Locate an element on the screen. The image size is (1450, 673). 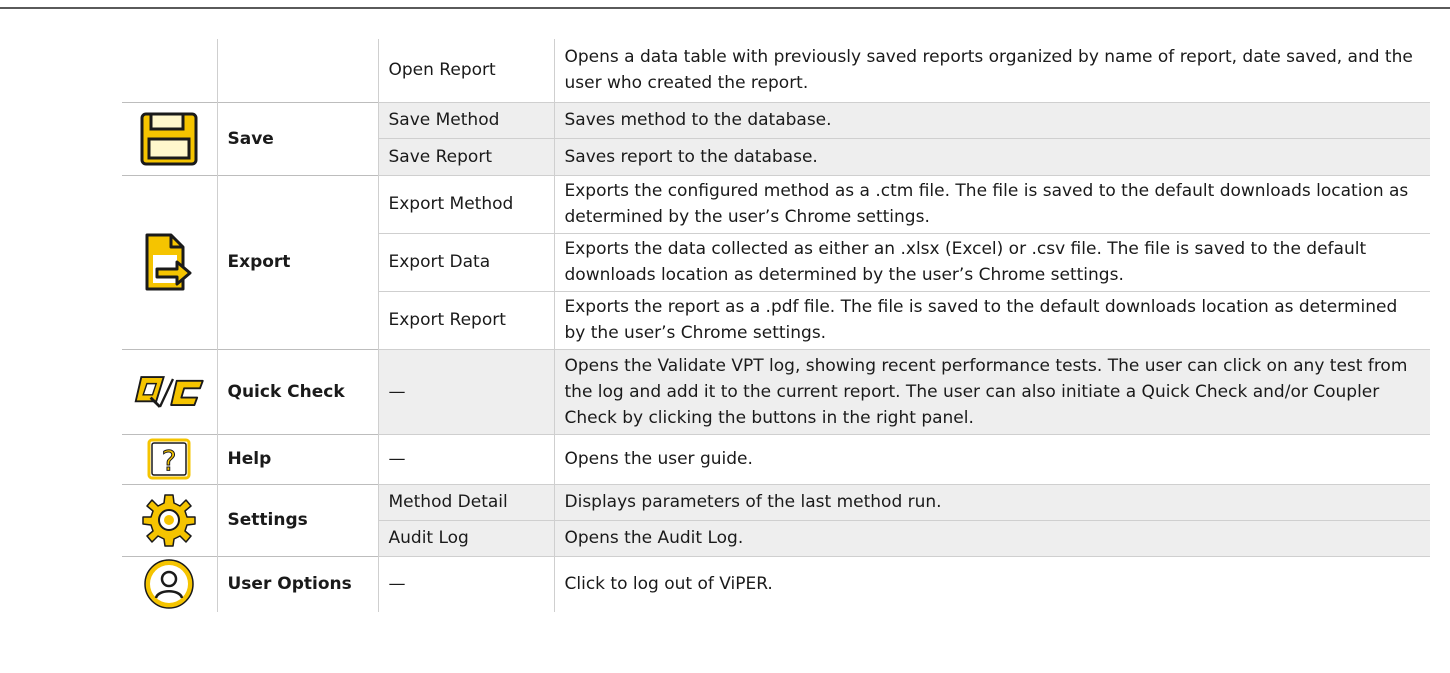
floppy-disk-icon is located at coordinates (169, 138).